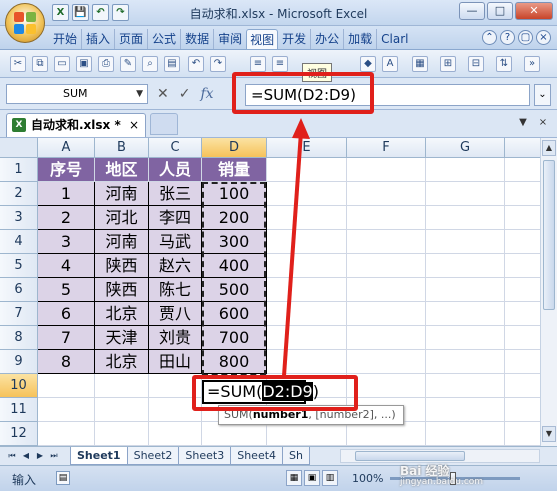 The width and height of the screenshot is (557, 491). I want to click on header-cell: 序号, so click(66, 170).